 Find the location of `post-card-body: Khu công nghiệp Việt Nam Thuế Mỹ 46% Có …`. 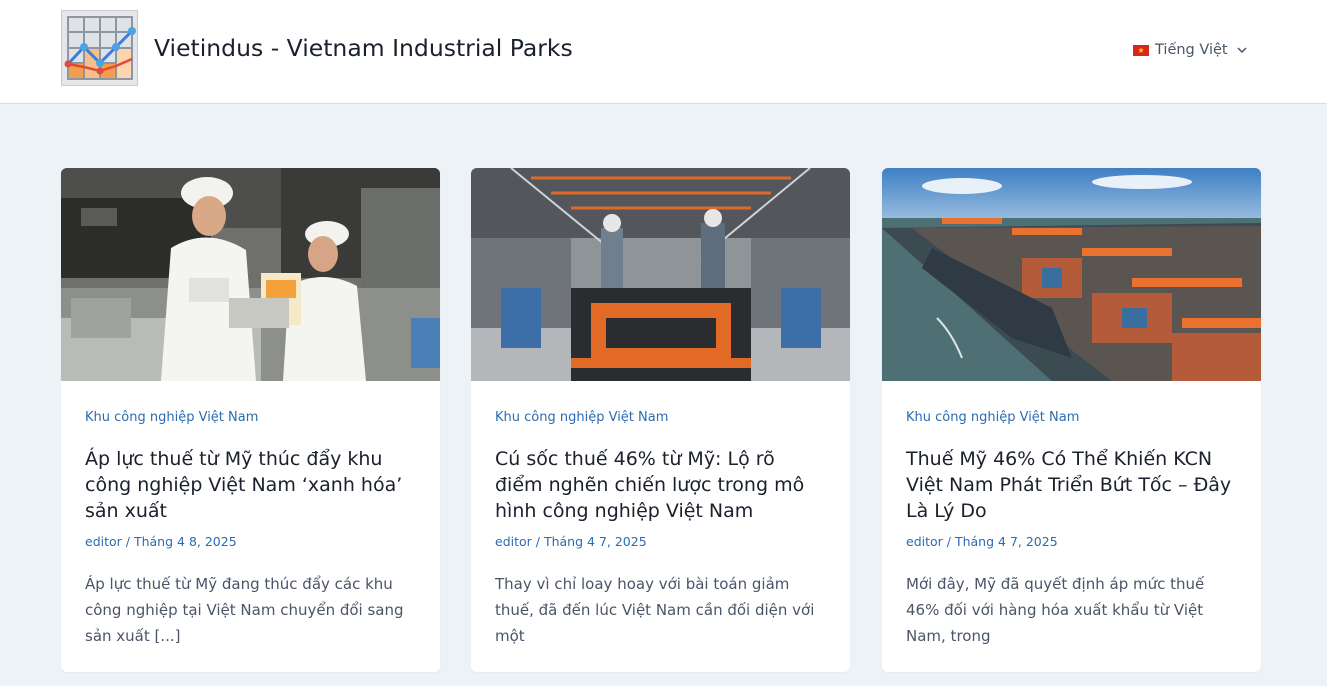

post-card-body: Khu công nghiệp Việt Nam Thuế Mỹ 46% Có … is located at coordinates (1072, 529).